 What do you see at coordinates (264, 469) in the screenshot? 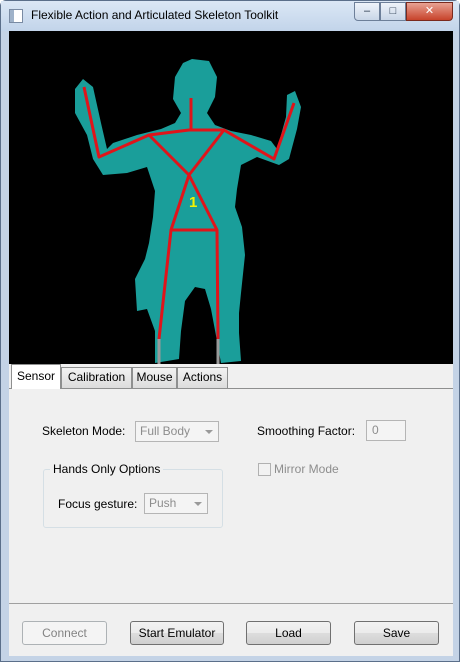
I see `mirror-mode-checkbox` at bounding box center [264, 469].